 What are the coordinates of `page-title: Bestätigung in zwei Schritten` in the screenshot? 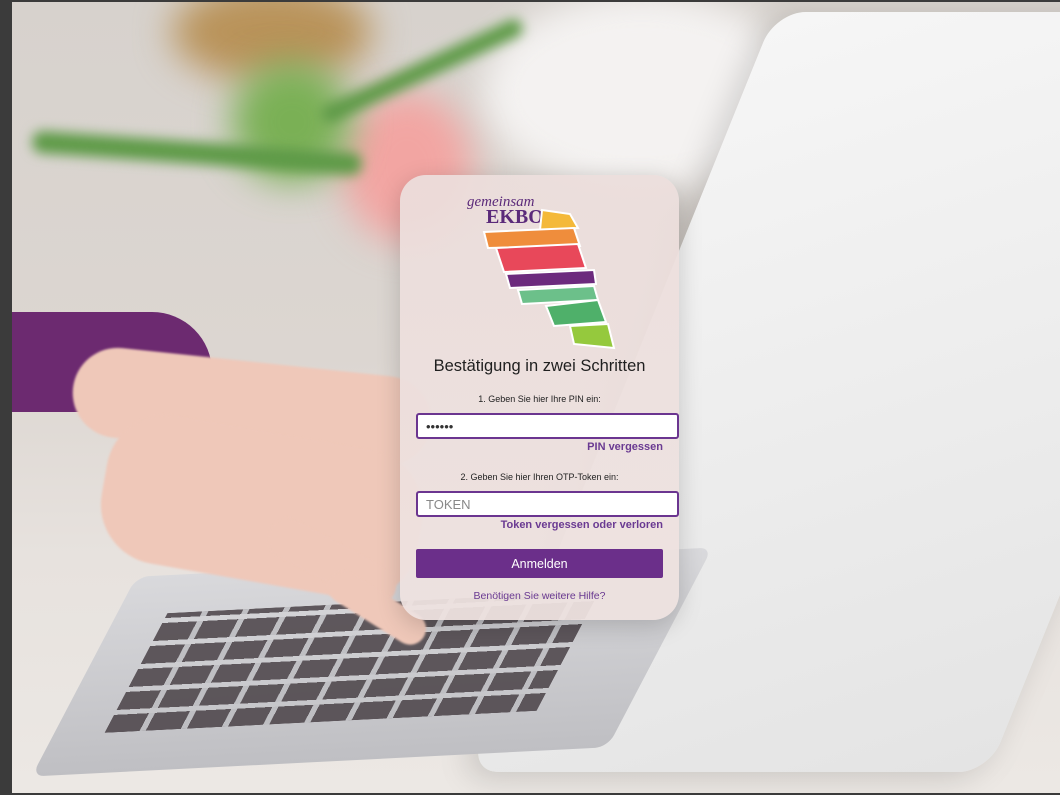 It's located at (539, 366).